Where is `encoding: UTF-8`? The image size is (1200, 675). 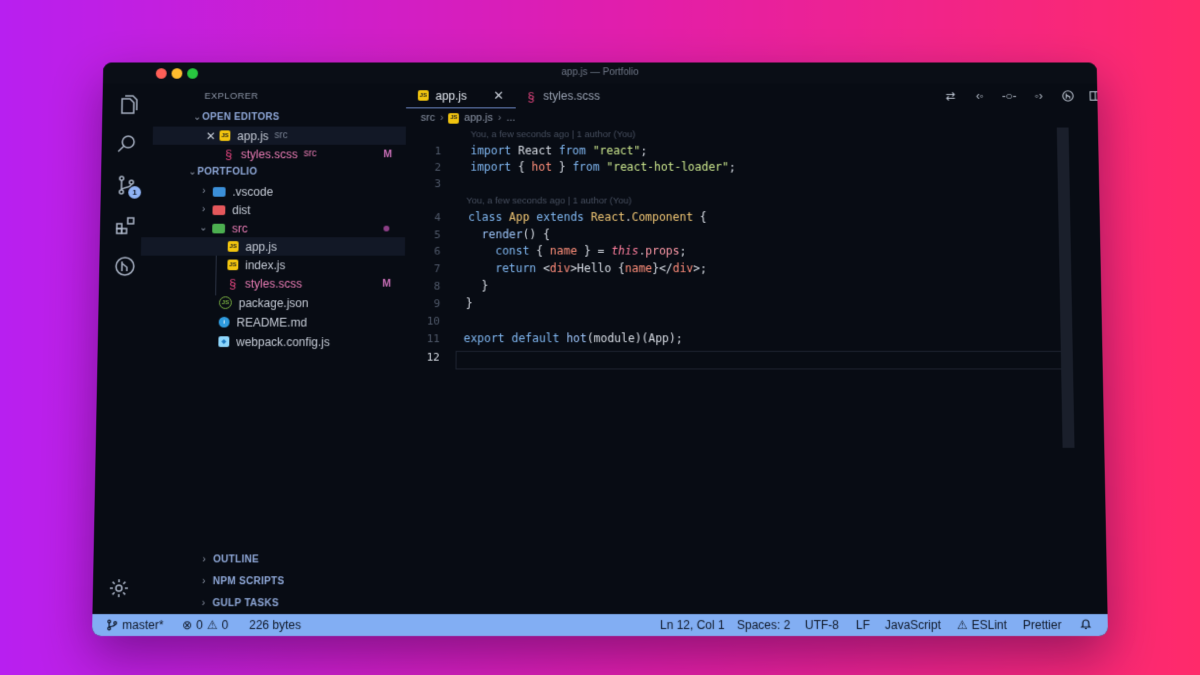
encoding: UTF-8 is located at coordinates (822, 625).